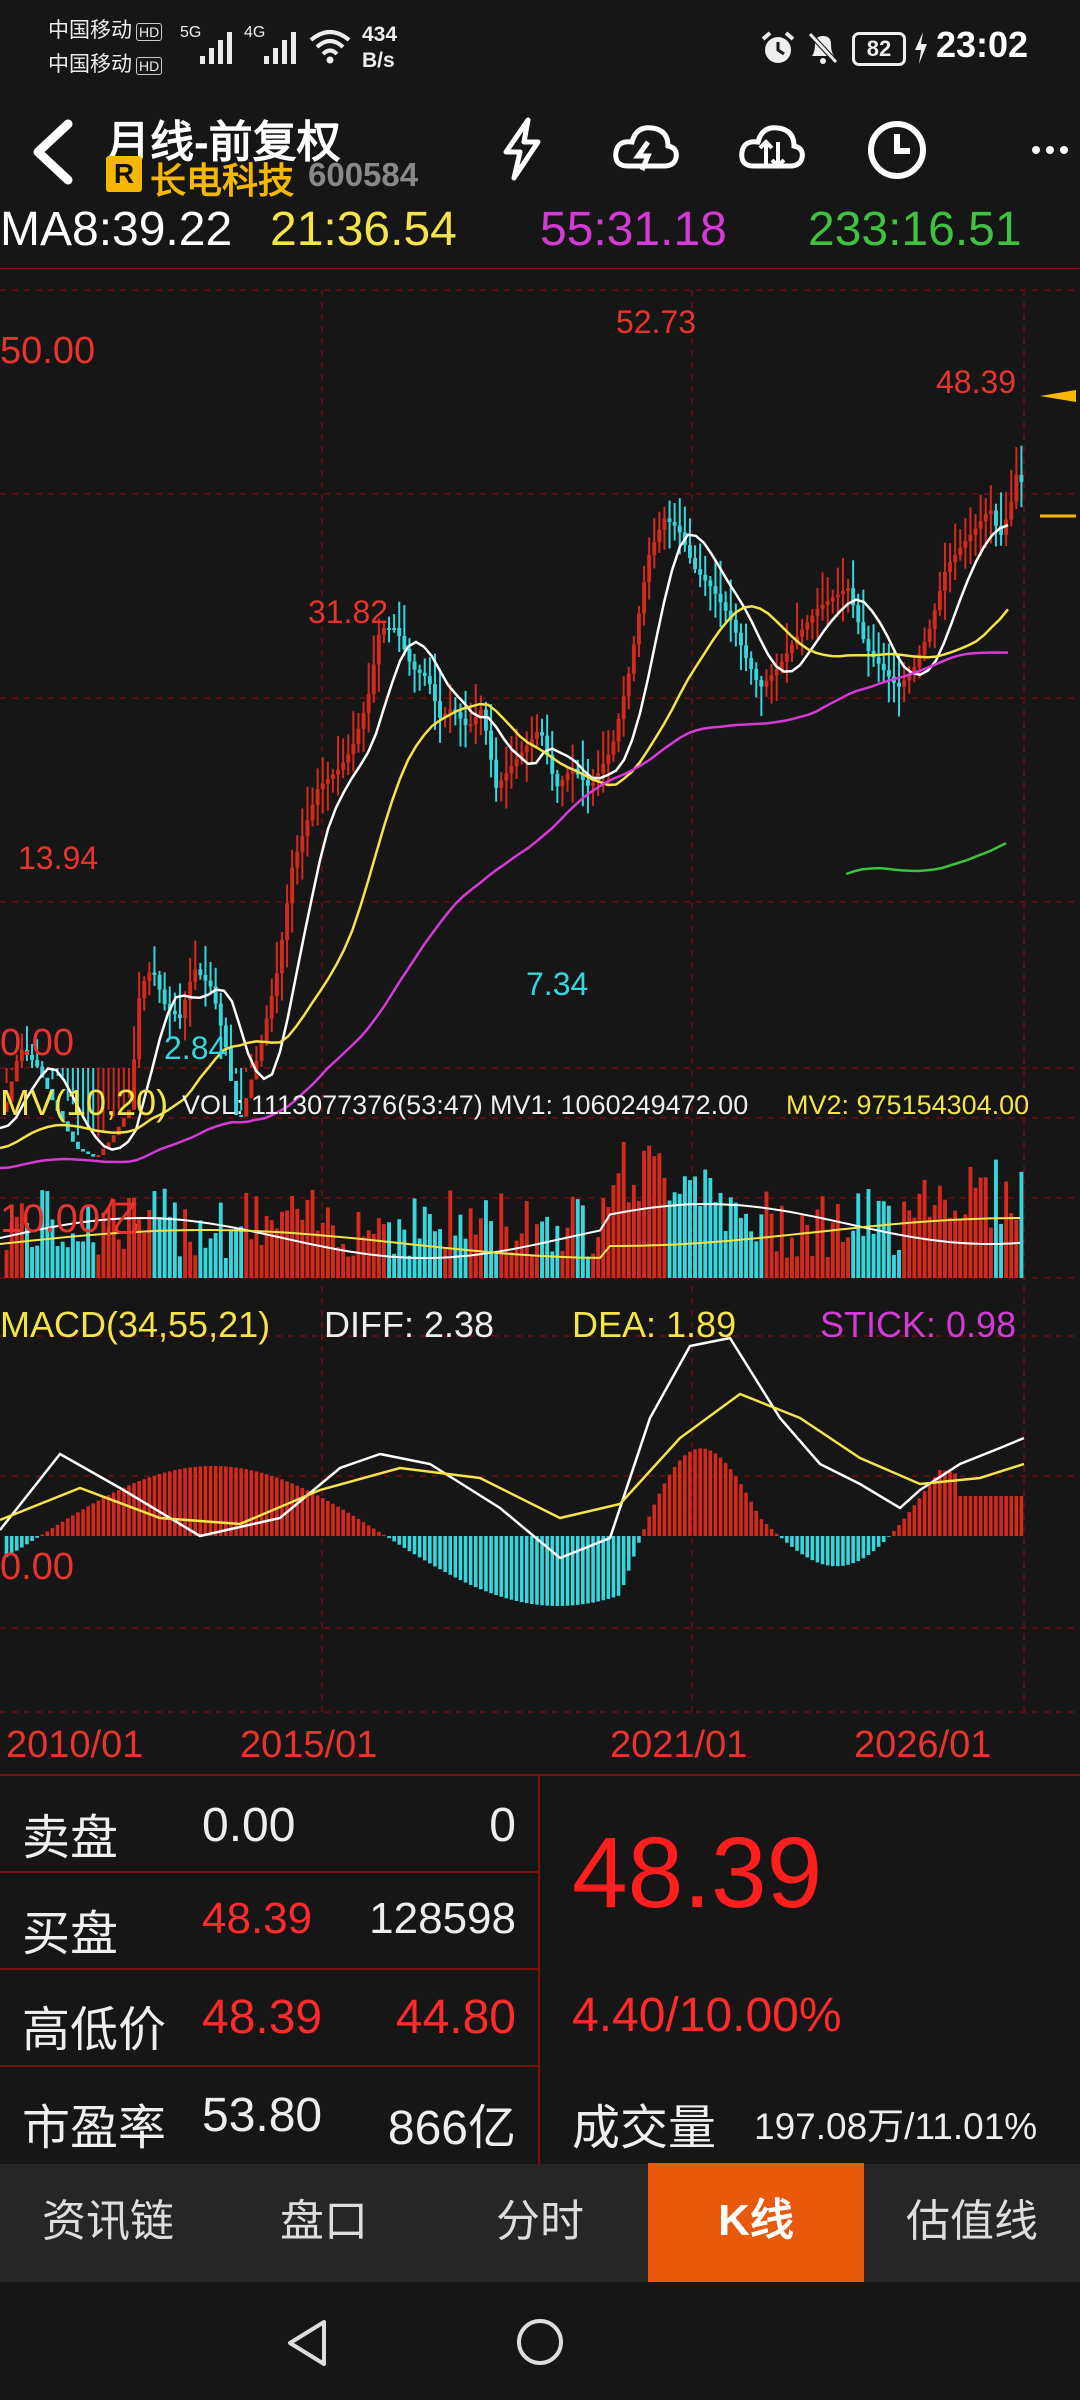 This screenshot has width=1080, height=2400. Describe the element at coordinates (771, 149) in the screenshot. I see `cloud-sync-icon` at that location.